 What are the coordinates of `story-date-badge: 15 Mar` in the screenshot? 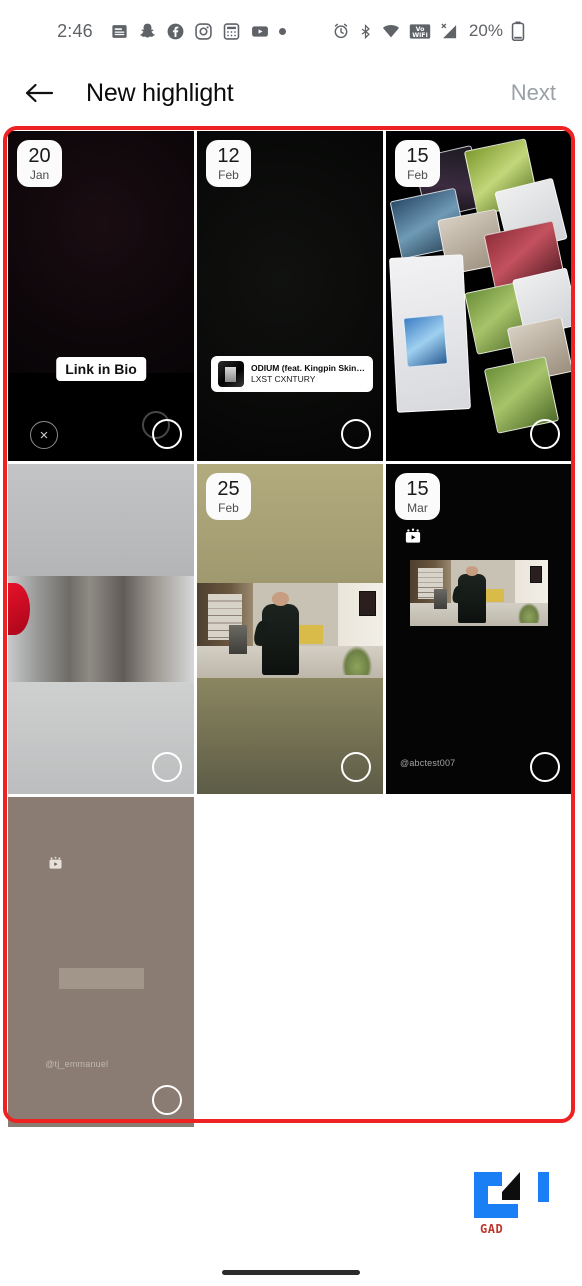 It's located at (417, 496).